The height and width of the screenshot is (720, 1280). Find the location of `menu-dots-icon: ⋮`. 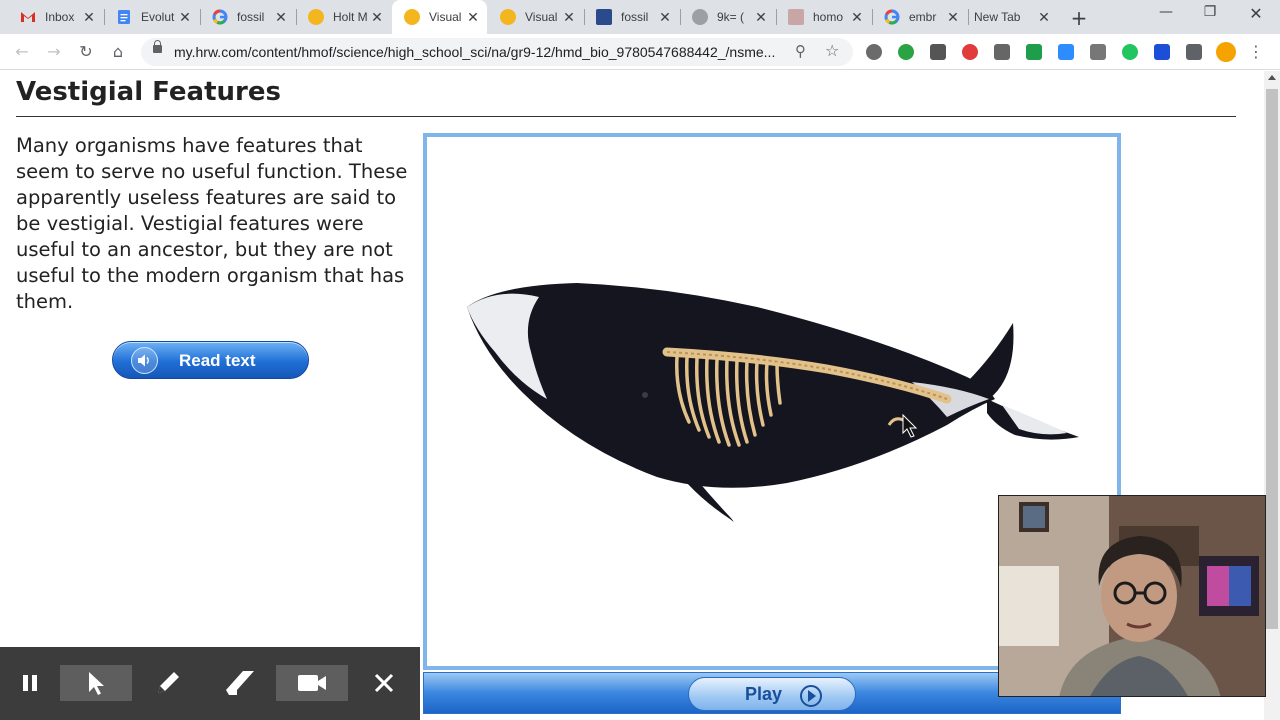

menu-dots-icon: ⋮ is located at coordinates (1256, 52).